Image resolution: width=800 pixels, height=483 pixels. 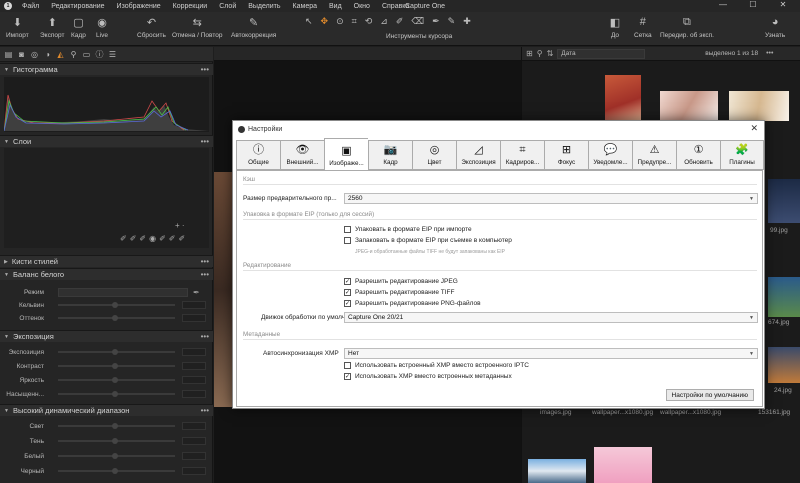 I want to click on capture-tab-icon: ◙, so click(x=21, y=54).